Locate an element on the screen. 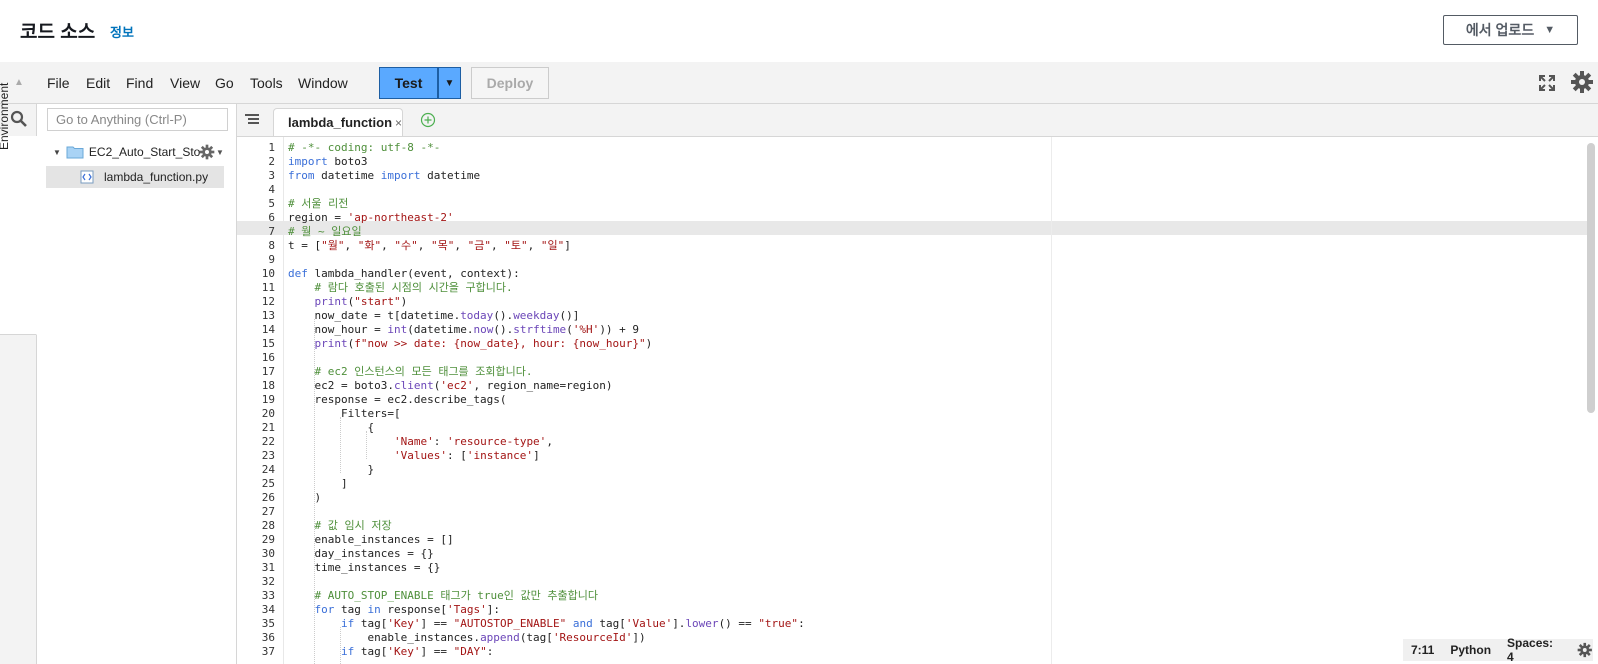  file-name: lambda_function.py is located at coordinates (156, 177).